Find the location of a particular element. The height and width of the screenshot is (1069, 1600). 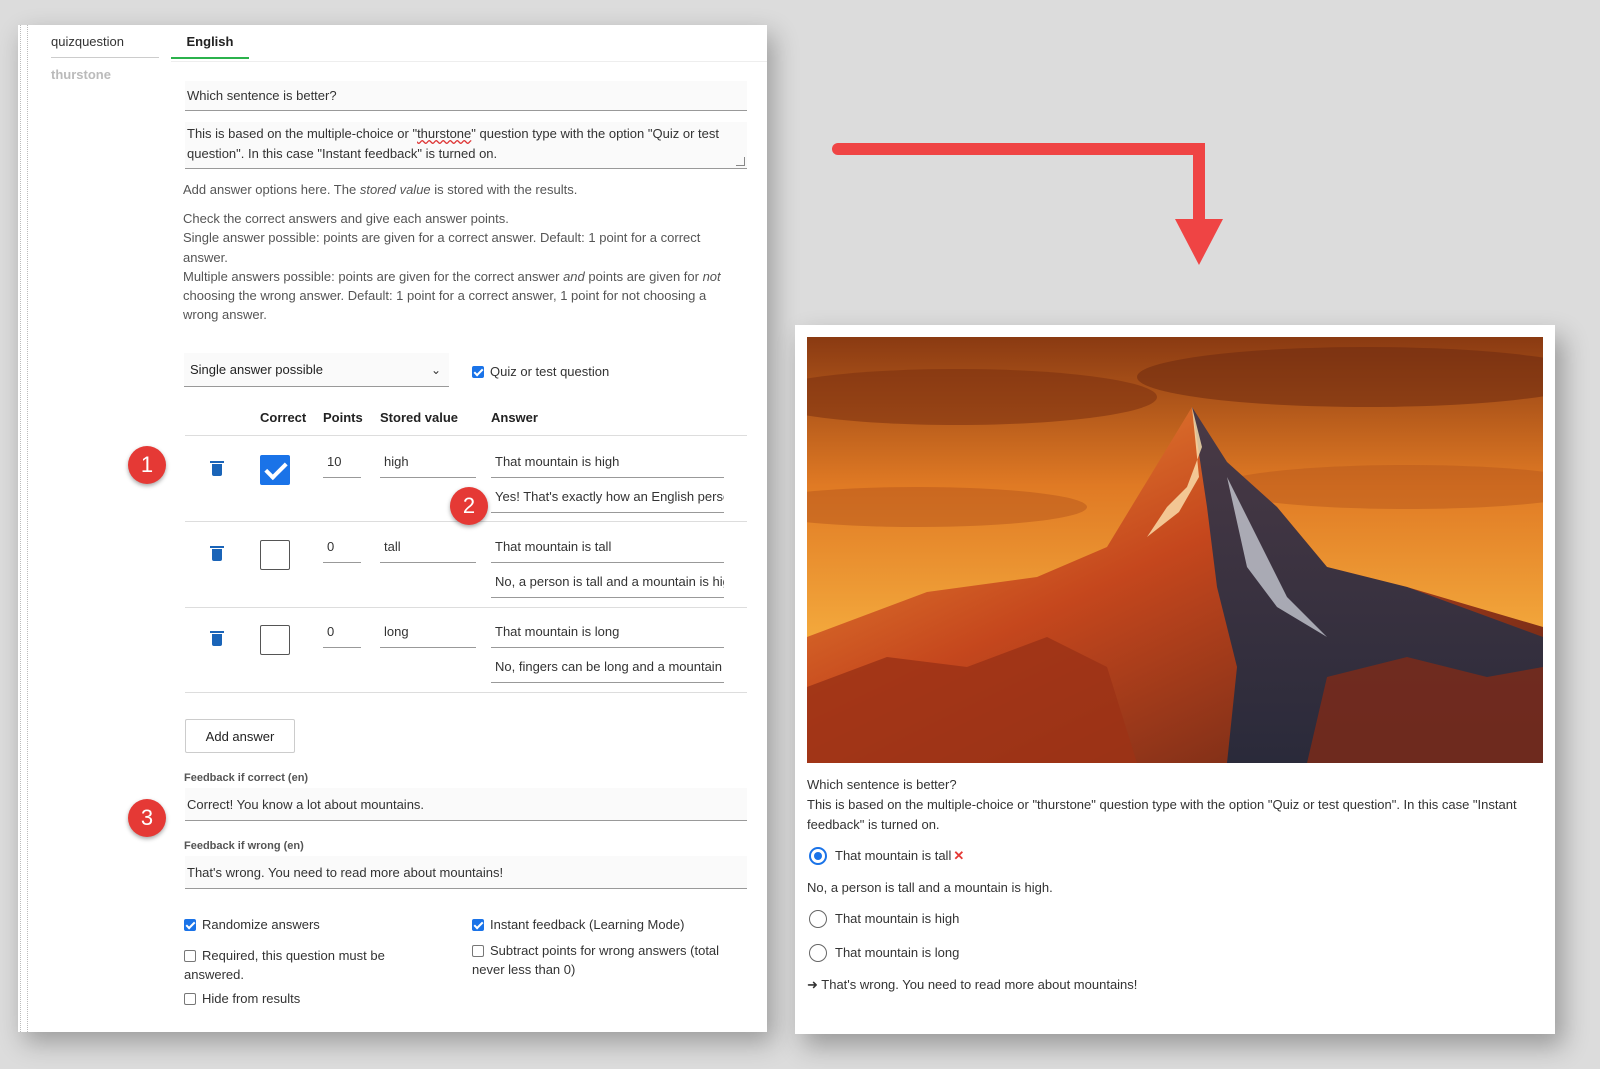

preview-radio-long is located at coordinates (818, 953).